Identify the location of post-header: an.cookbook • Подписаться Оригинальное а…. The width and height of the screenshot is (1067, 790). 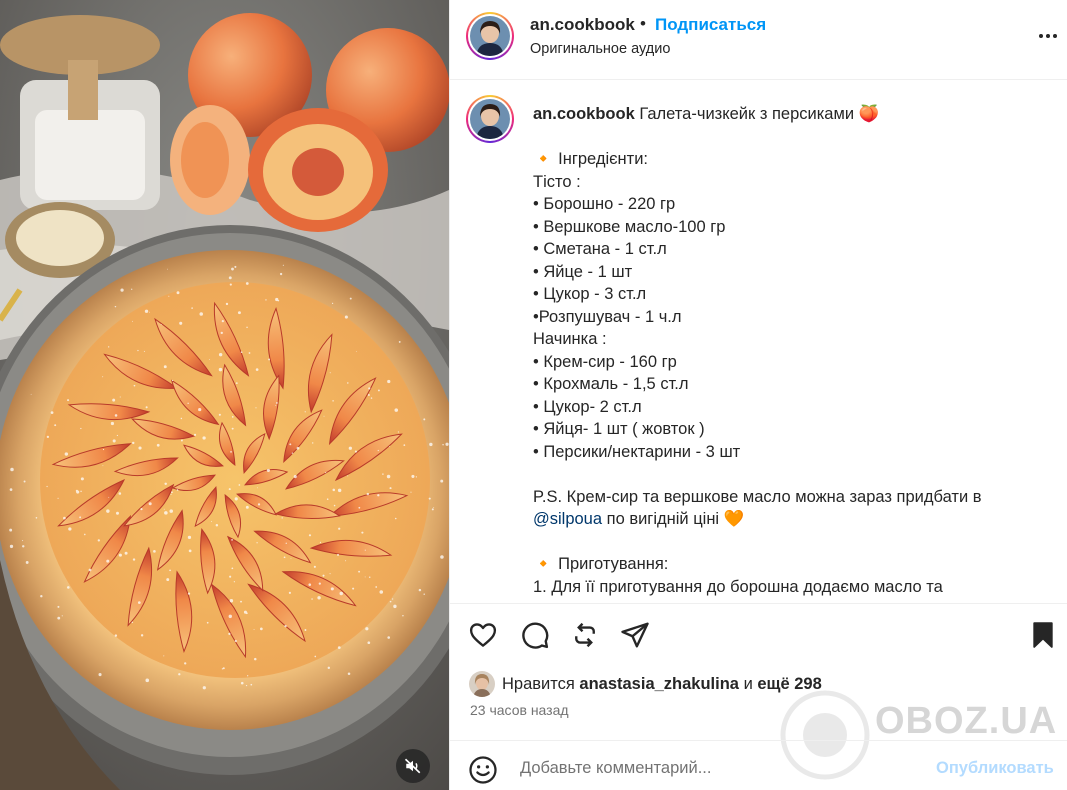
(758, 40).